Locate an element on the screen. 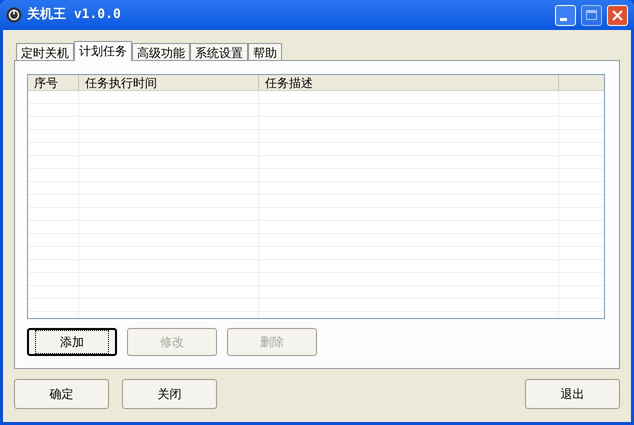 The height and width of the screenshot is (425, 634). close-button is located at coordinates (617, 15).